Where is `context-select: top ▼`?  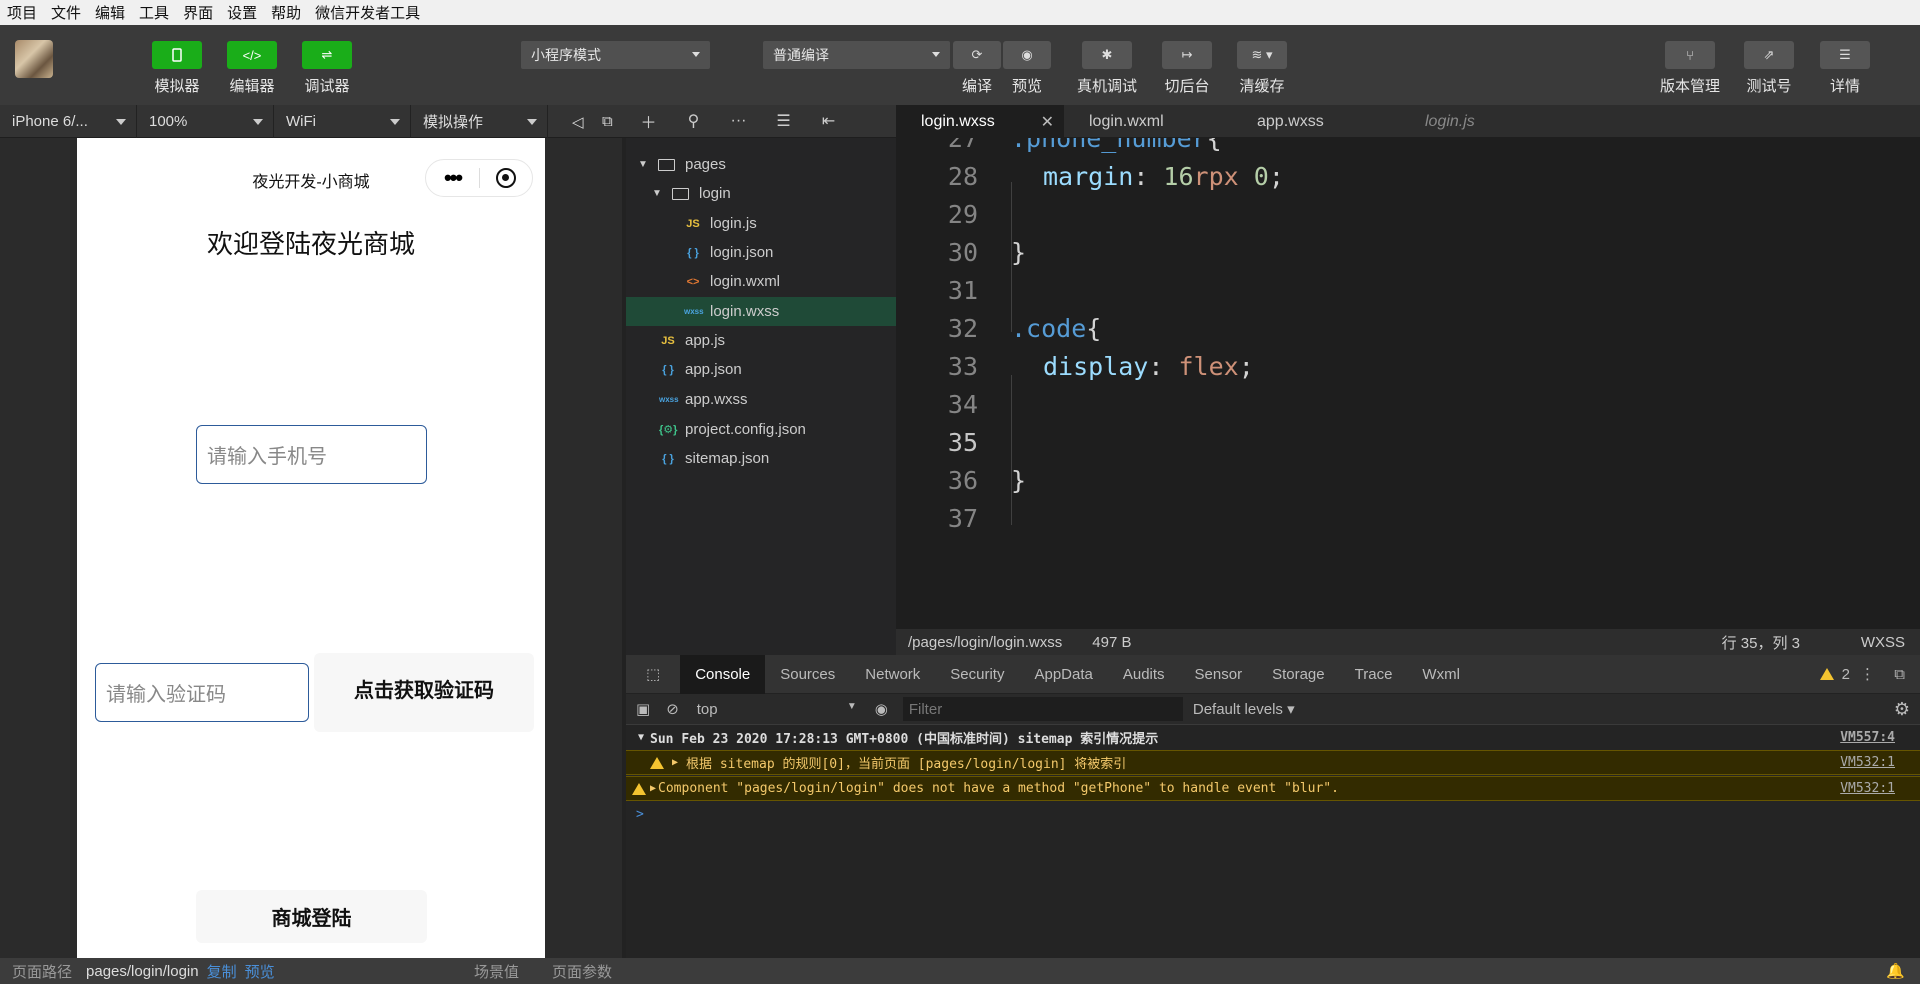 context-select: top ▼ is located at coordinates (777, 709).